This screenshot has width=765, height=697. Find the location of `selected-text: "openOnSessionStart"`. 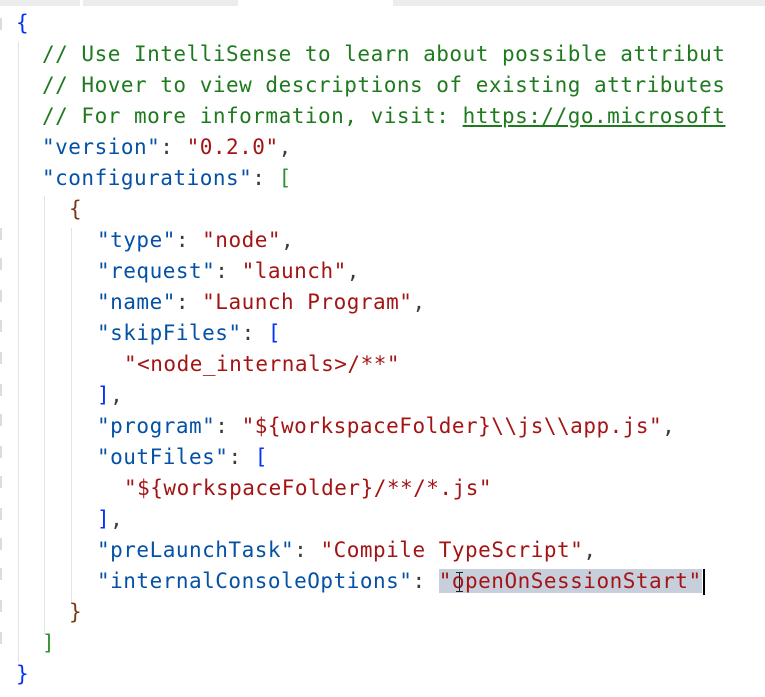

selected-text: "openOnSessionStart" is located at coordinates (570, 581).